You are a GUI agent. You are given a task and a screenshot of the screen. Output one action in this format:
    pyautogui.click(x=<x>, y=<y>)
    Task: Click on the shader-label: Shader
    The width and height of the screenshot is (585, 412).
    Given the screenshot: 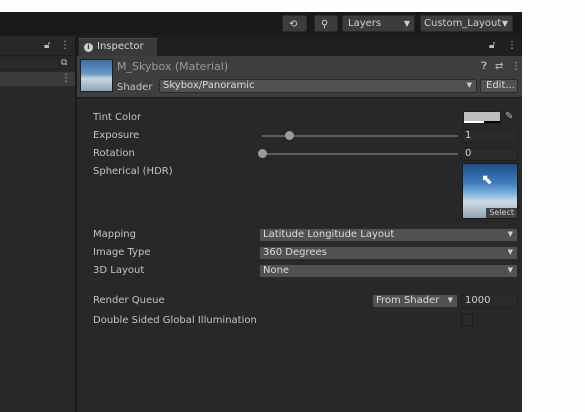 What is the action you would take?
    pyautogui.click(x=135, y=87)
    